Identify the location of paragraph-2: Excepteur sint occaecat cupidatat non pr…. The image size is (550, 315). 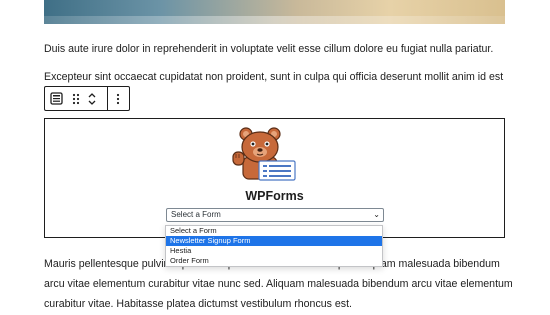
(274, 77).